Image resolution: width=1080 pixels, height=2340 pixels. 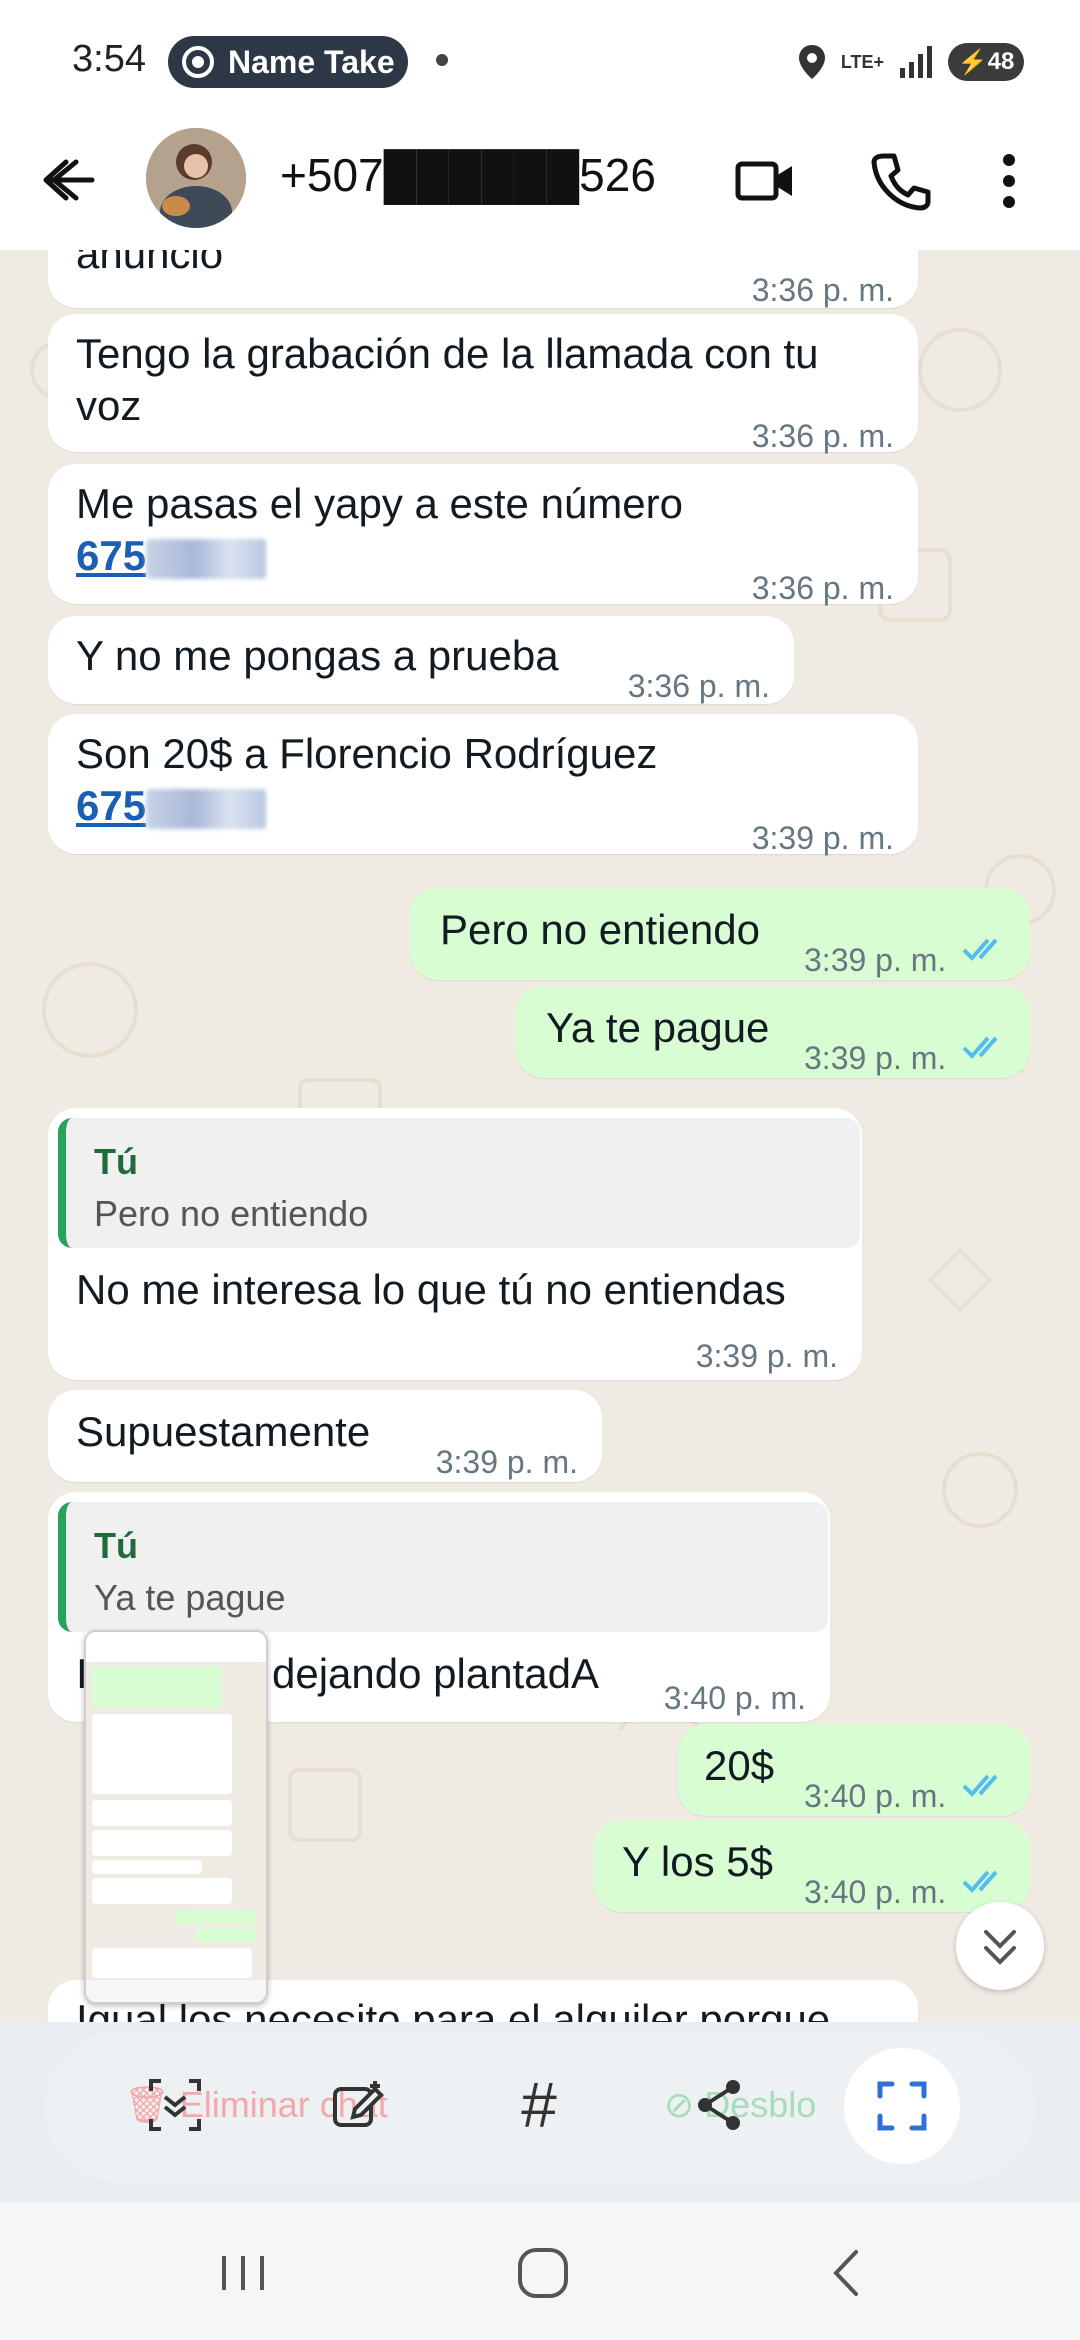 I want to click on battery-level: 48, so click(x=1001, y=61).